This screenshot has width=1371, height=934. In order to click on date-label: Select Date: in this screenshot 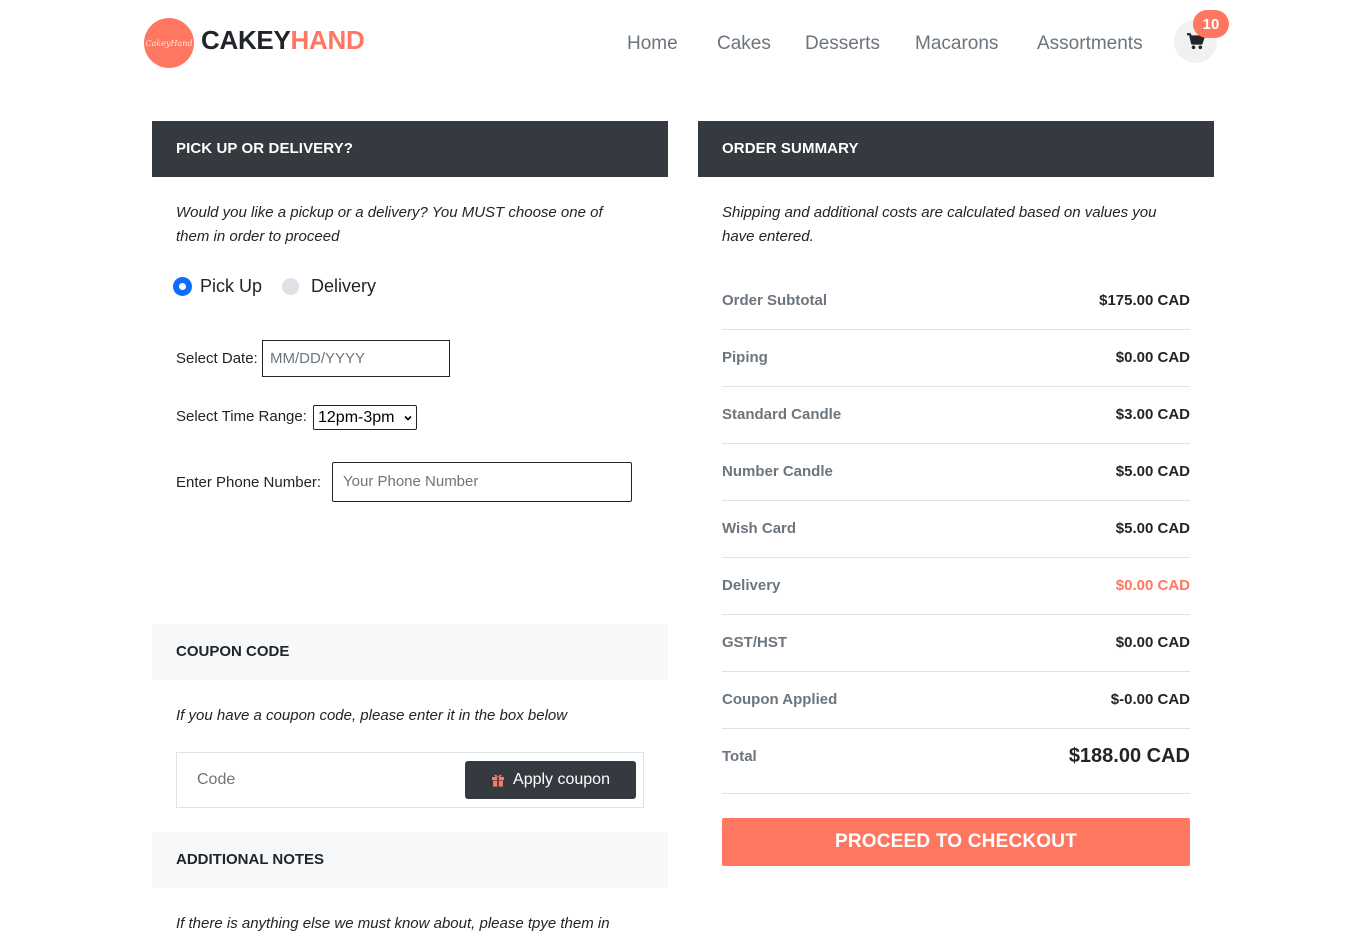, I will do `click(217, 358)`.